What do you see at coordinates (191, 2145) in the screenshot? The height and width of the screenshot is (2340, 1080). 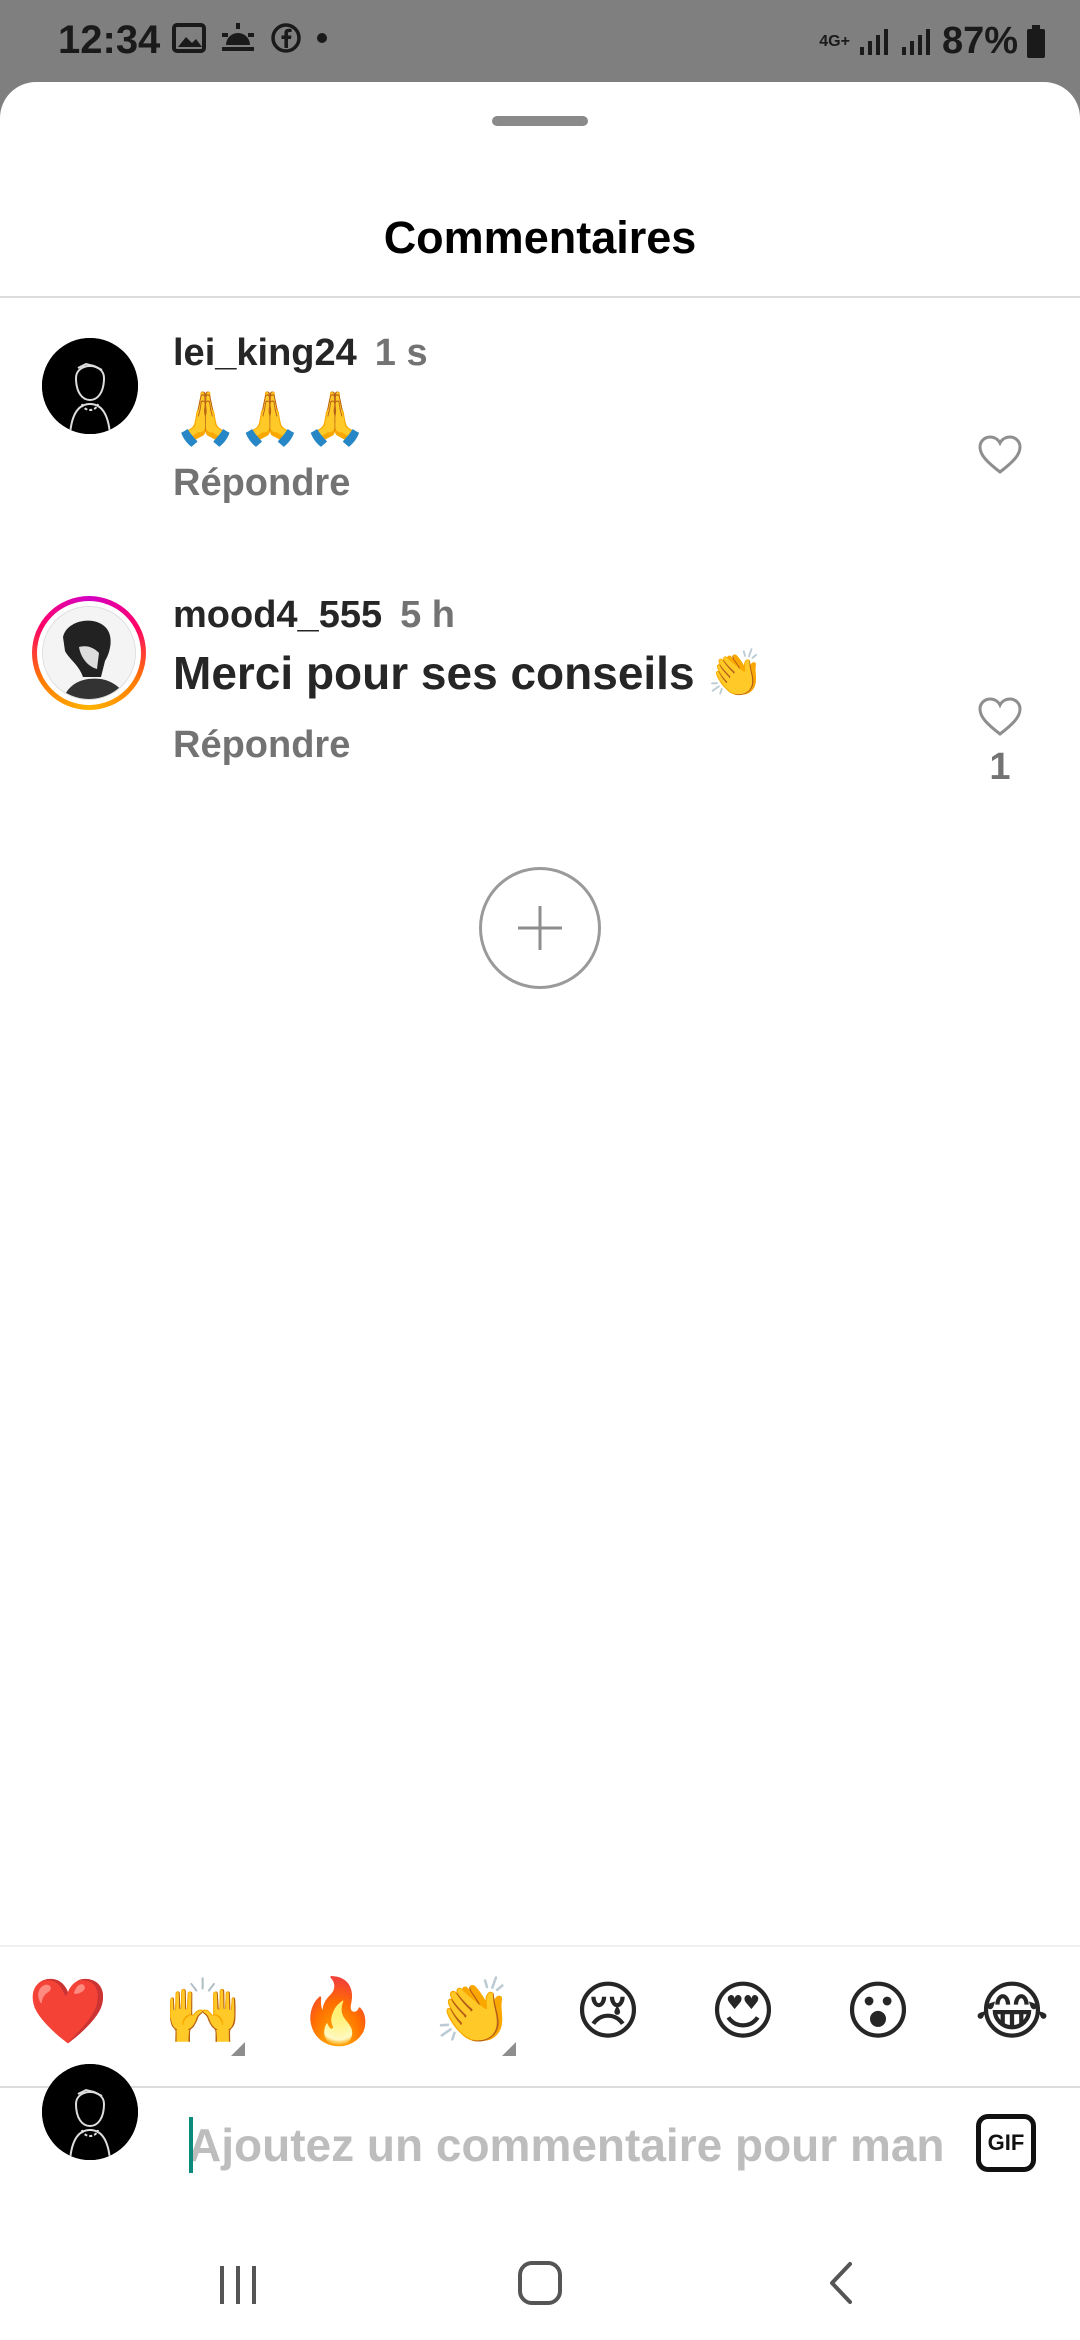 I see `text-cursor` at bounding box center [191, 2145].